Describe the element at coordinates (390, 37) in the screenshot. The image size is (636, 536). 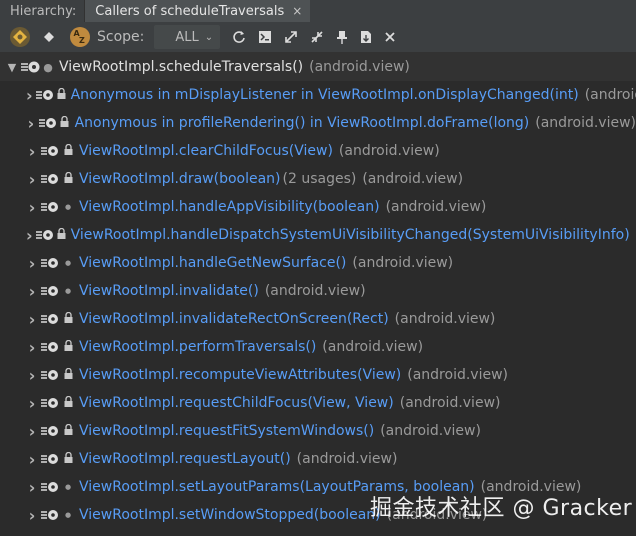
I see `close-icon` at that location.